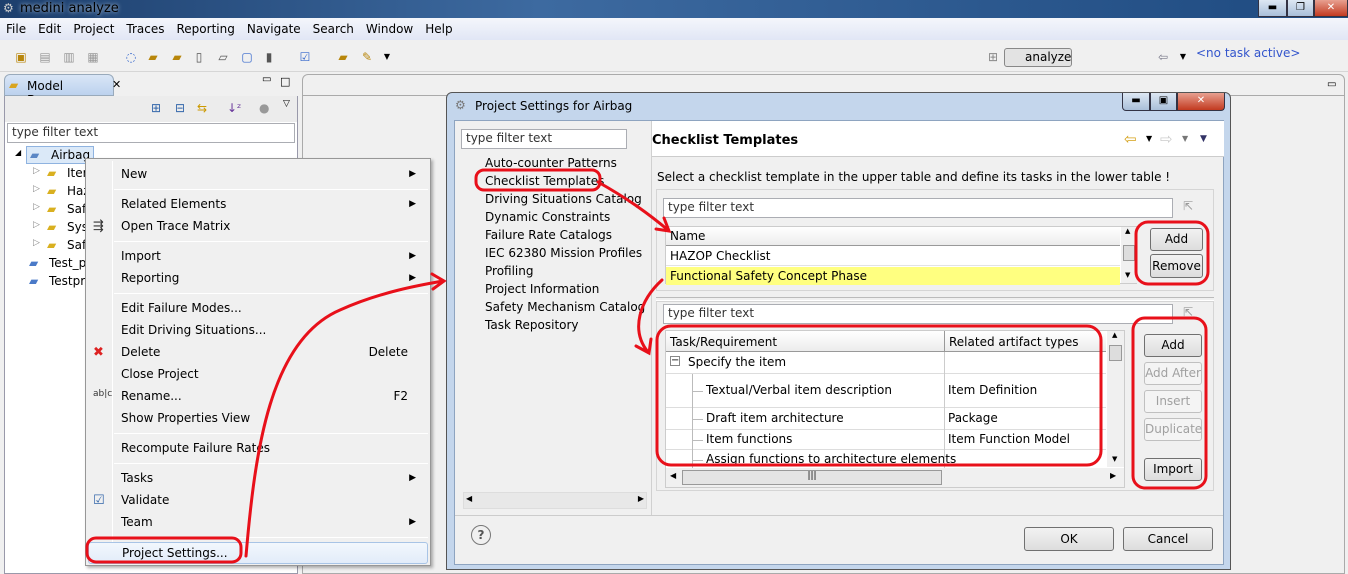 This screenshot has width=1348, height=574. I want to click on annotation-circle-tasks-table, so click(879, 395).